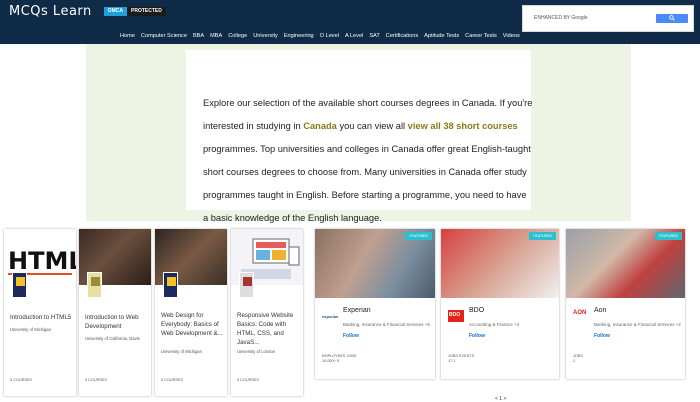 The width and height of the screenshot is (700, 402). Describe the element at coordinates (574, 361) in the screenshot. I see `stats-values: 2` at that location.